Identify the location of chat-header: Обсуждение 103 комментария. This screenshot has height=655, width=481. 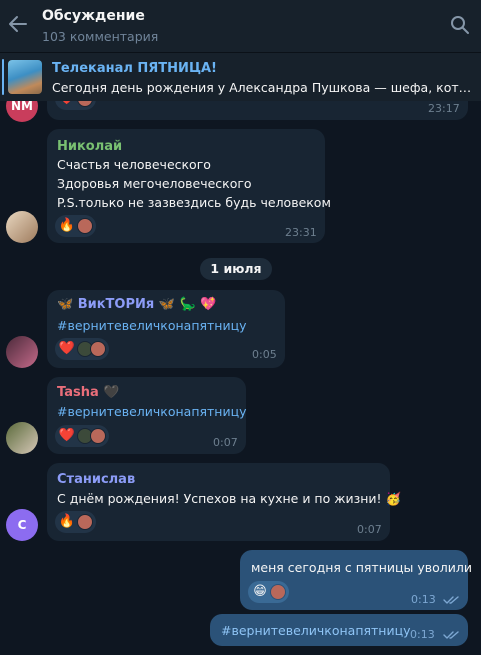
(240, 26).